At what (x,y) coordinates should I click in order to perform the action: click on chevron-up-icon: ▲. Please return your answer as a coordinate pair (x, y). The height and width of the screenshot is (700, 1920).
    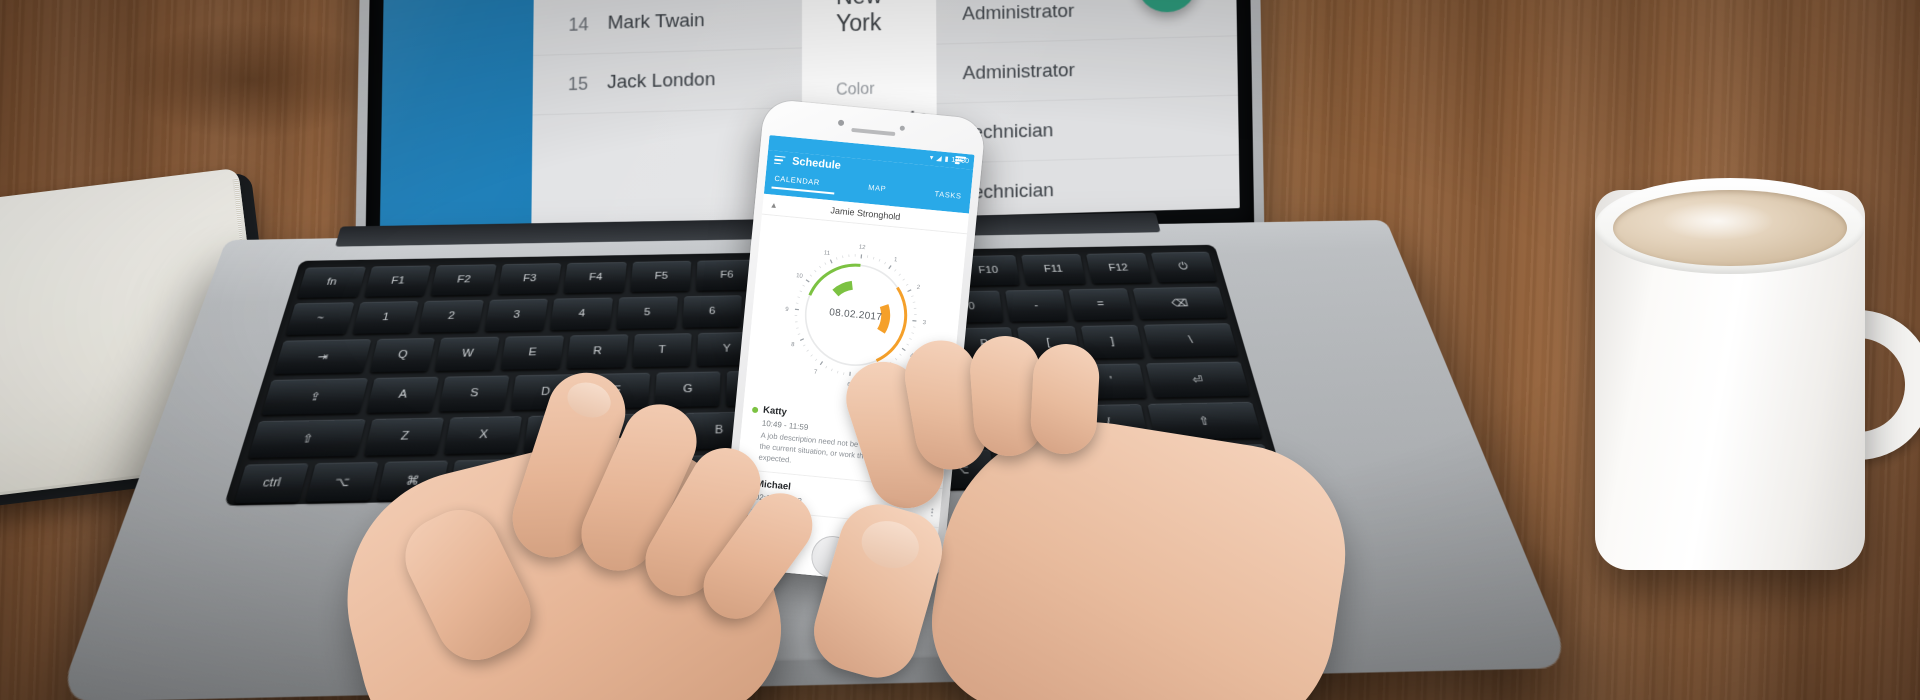
    Looking at the image, I should click on (773, 205).